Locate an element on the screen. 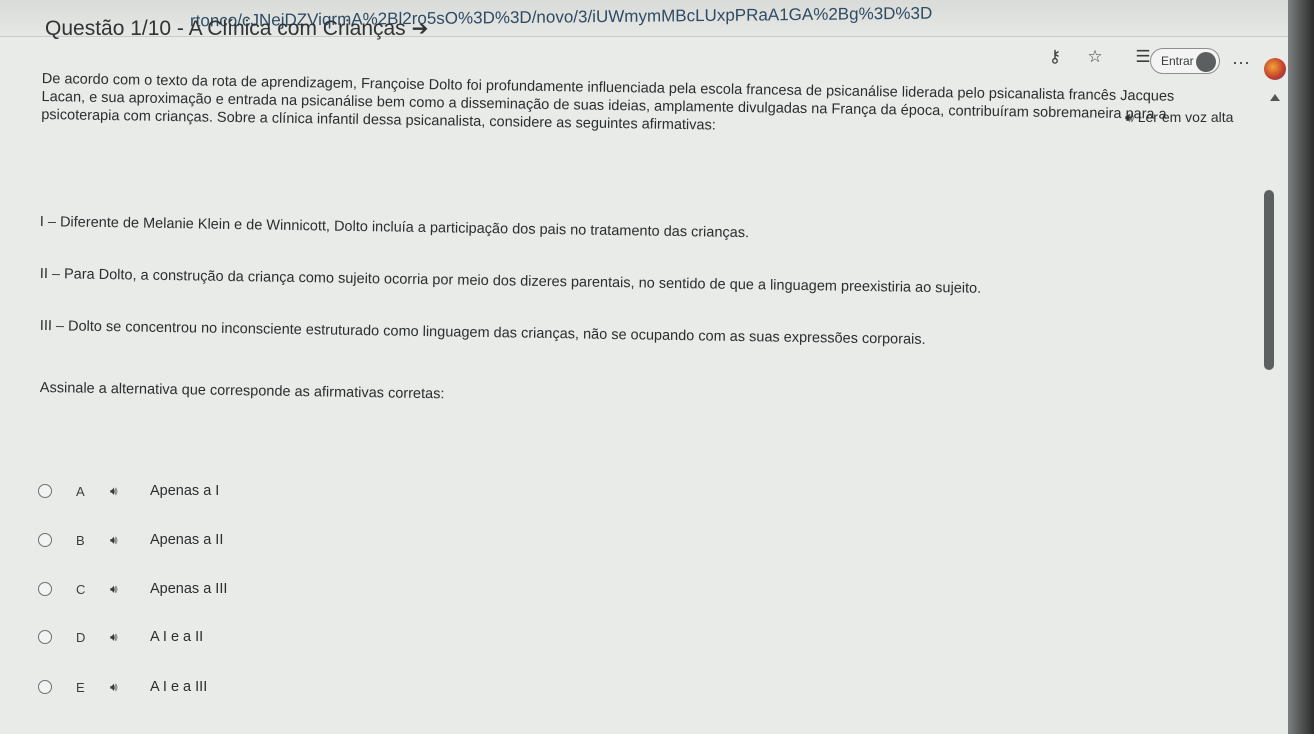 The width and height of the screenshot is (1314, 734). sign-in-label: Entrar is located at coordinates (1177, 61).